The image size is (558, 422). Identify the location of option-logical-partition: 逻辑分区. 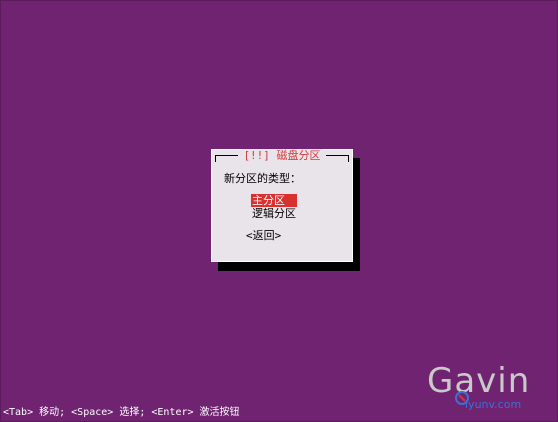
(274, 213).